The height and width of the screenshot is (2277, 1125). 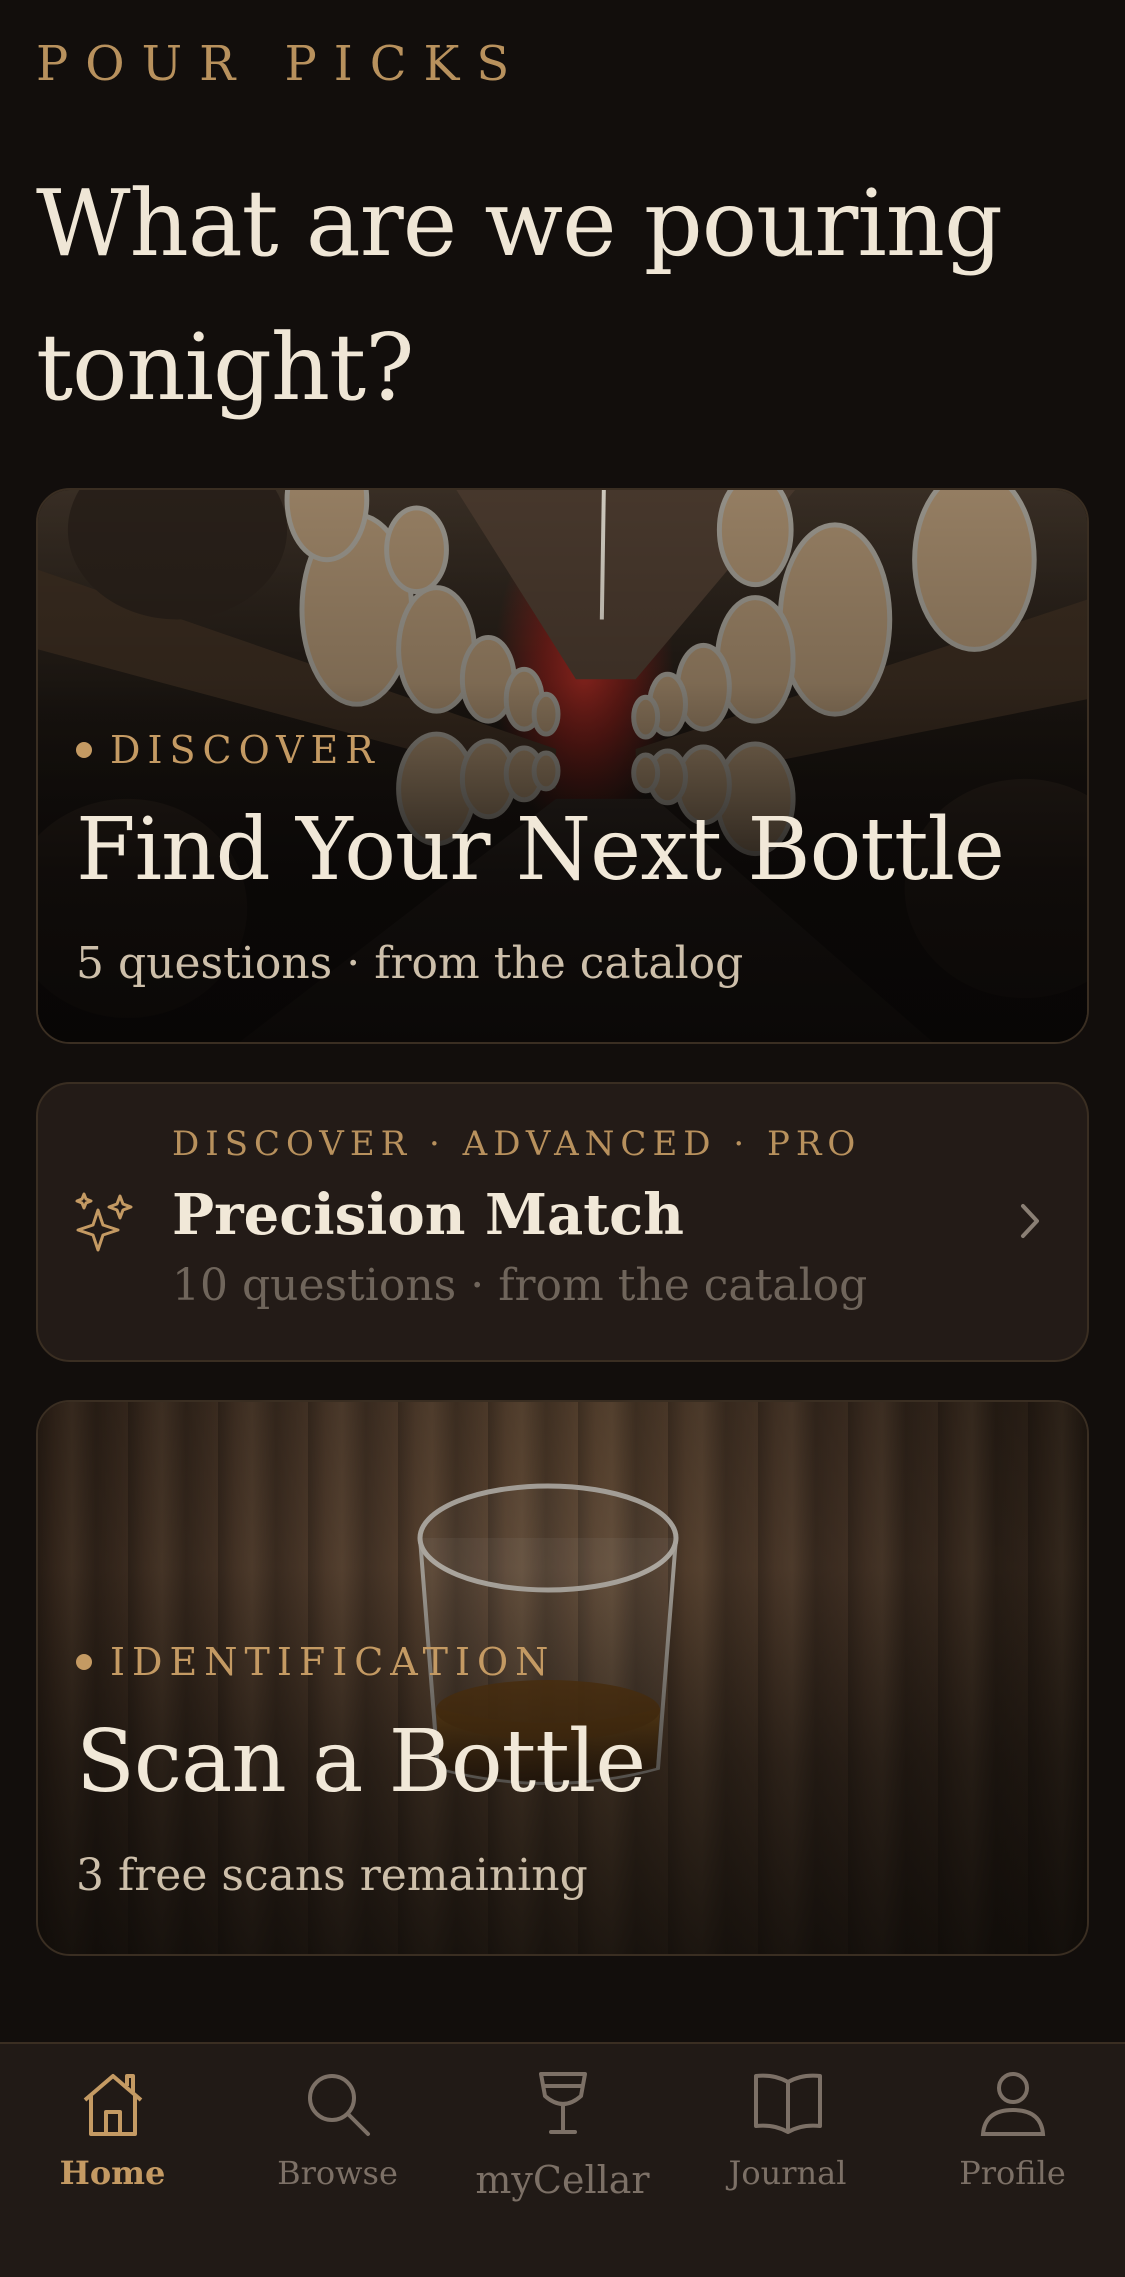 I want to click on tab-home: Home, so click(x=112, y=2141).